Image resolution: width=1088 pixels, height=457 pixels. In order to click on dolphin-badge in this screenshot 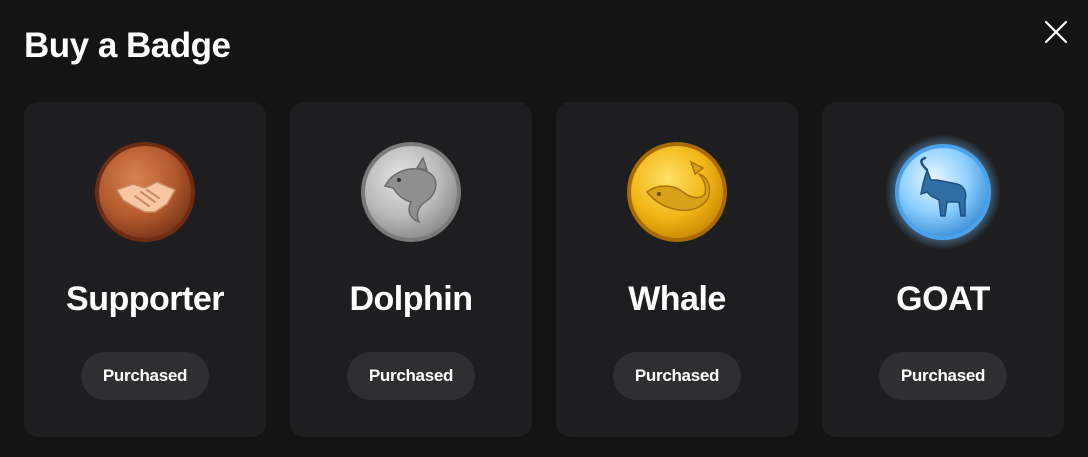, I will do `click(411, 192)`.